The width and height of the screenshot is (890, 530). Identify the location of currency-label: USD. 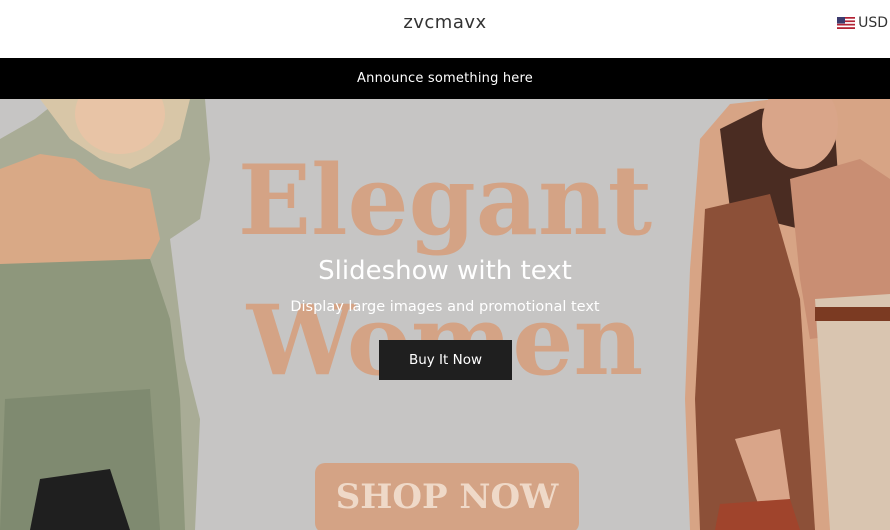
(873, 23).